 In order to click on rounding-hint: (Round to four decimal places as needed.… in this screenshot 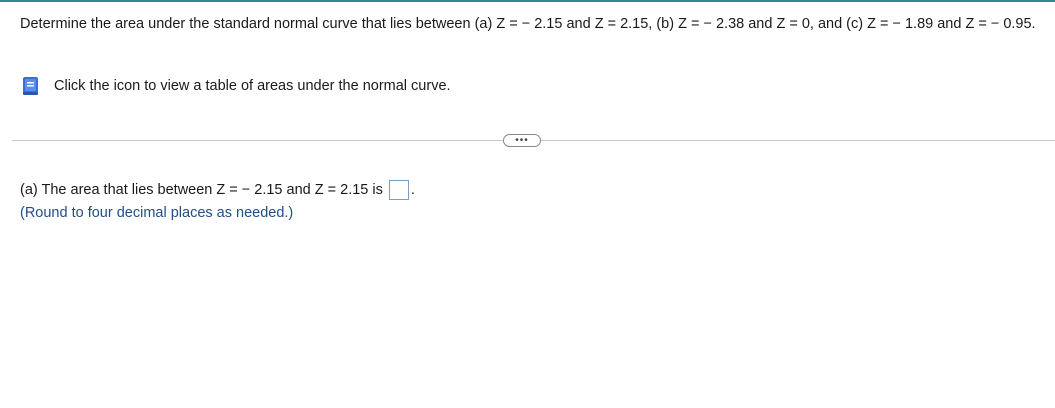, I will do `click(157, 213)`.